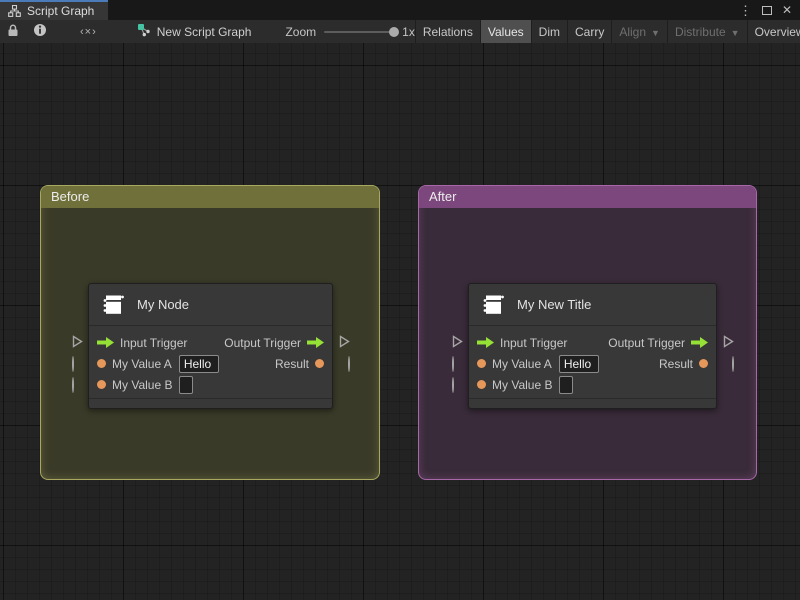 This screenshot has width=800, height=600. I want to click on maximize-icon, so click(766, 10).